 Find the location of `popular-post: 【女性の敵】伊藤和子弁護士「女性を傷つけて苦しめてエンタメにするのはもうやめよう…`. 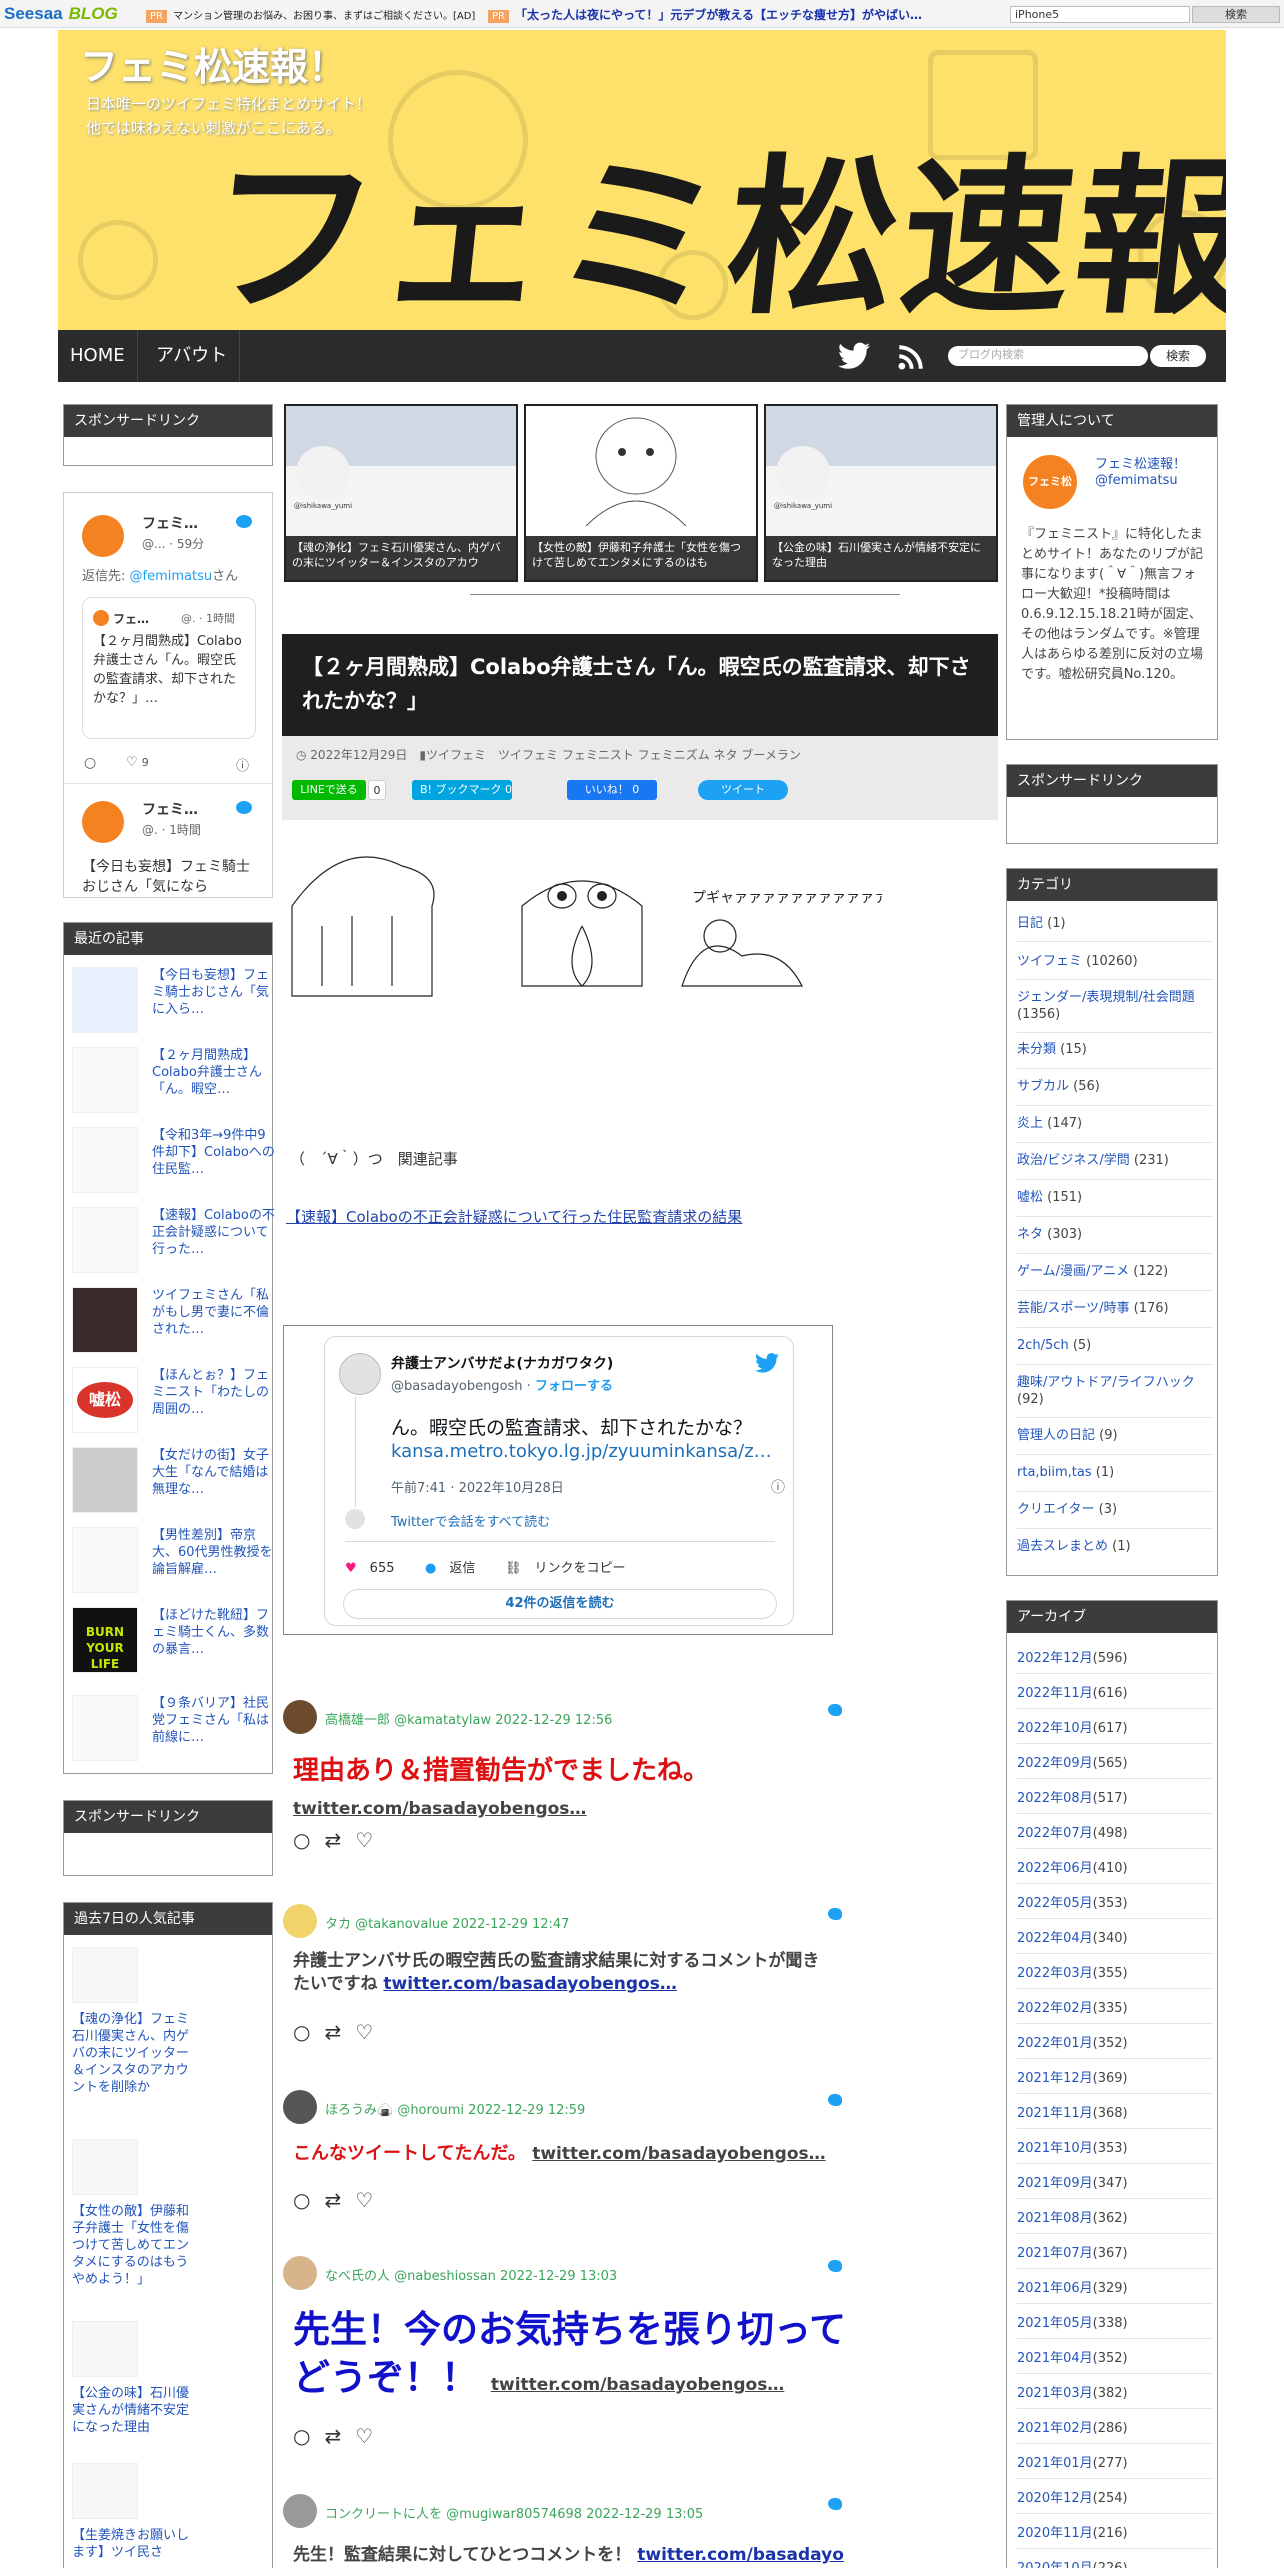

popular-post: 【女性の敵】伊藤和子弁護士「女性を傷つけて苦しめてエンタメにするのはもうやめよう… is located at coordinates (172, 2213).